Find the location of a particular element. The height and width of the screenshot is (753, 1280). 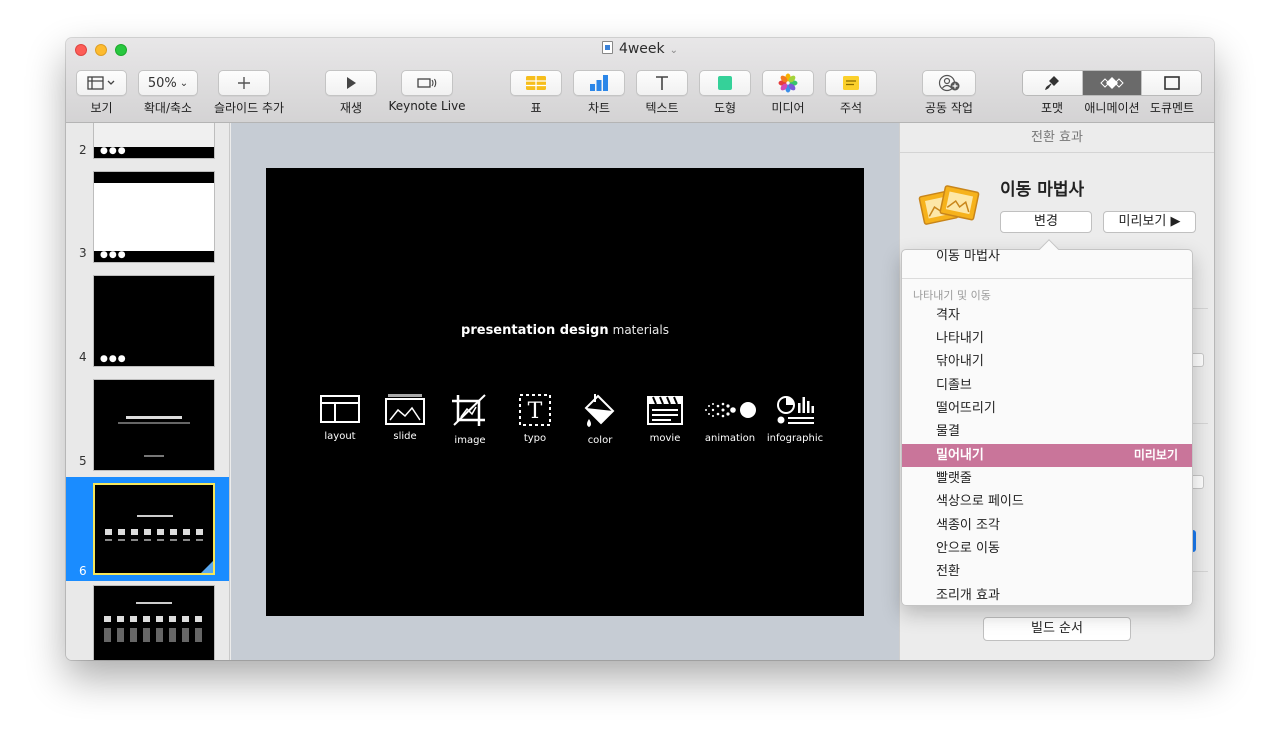

magic-move-icon is located at coordinates (949, 208).